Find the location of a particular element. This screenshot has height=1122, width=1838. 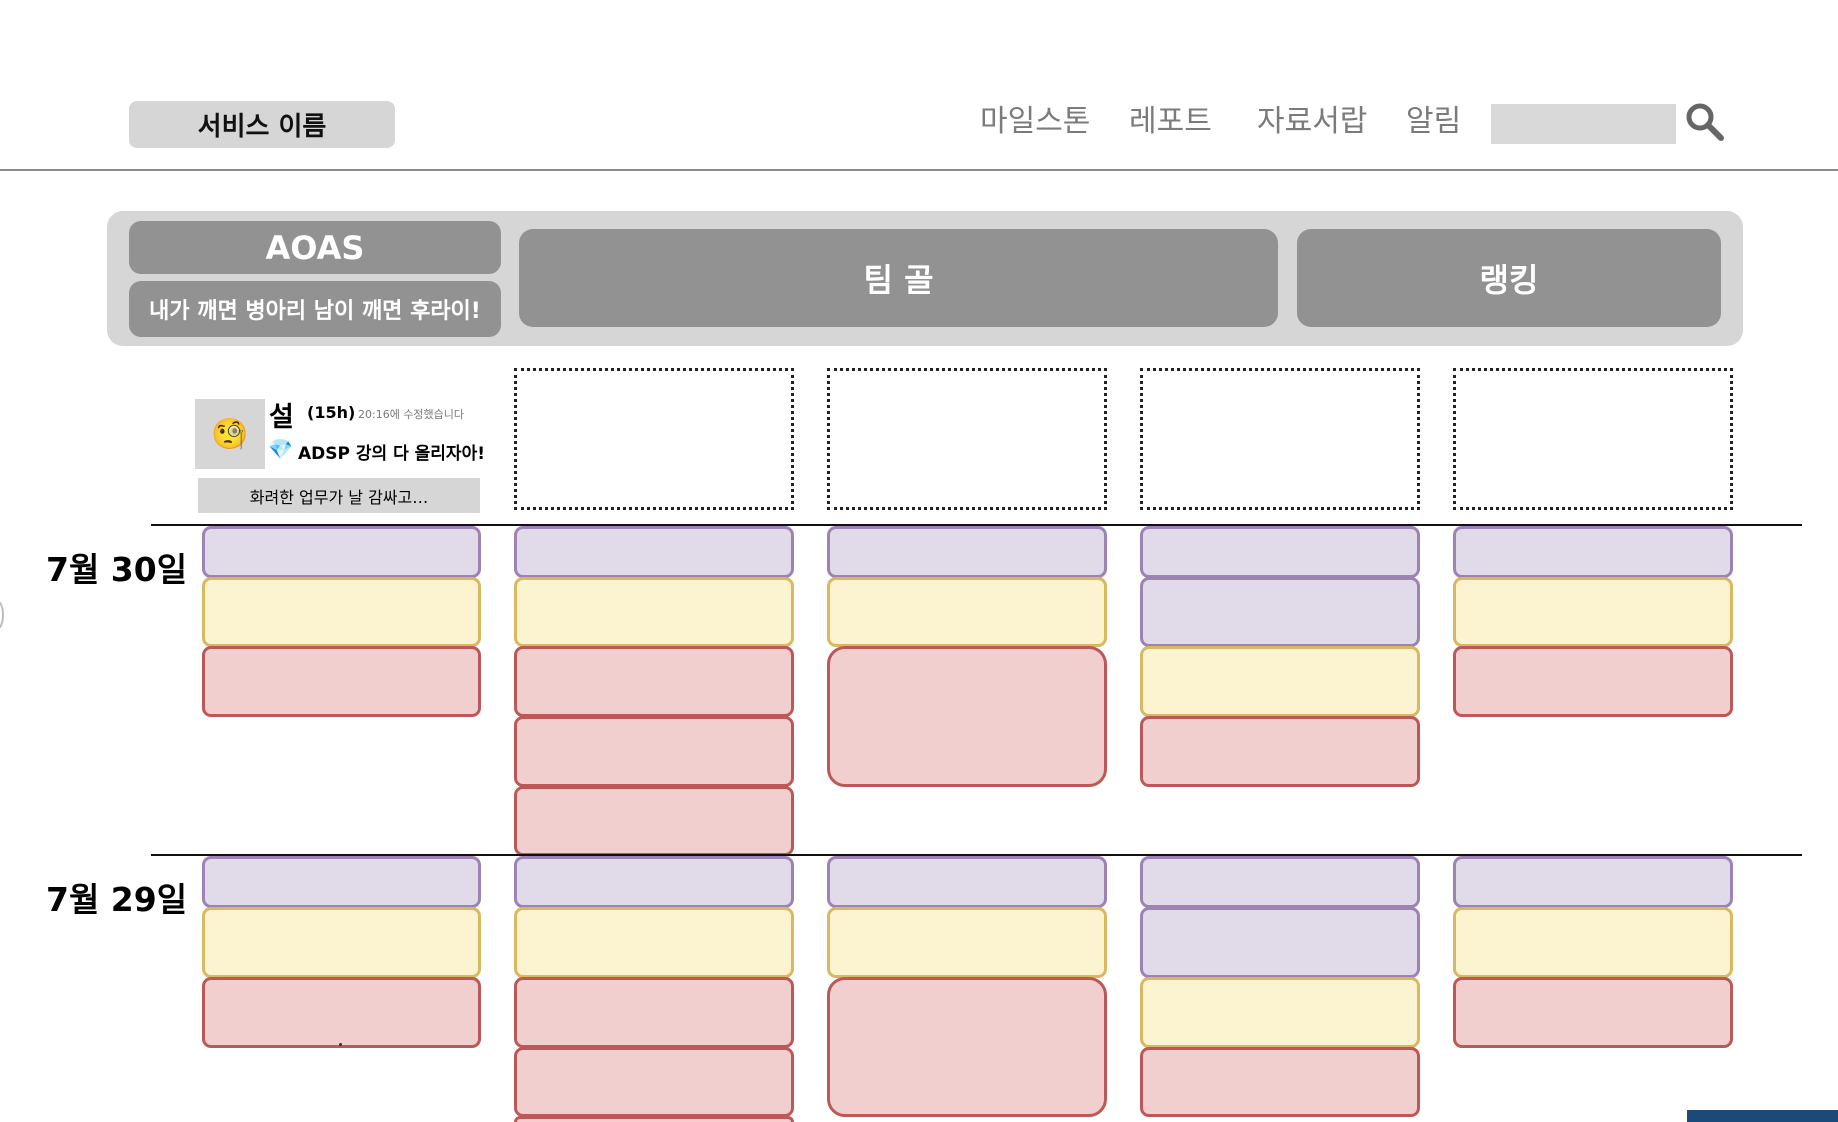

date-label: 7월 29일 is located at coordinates (117, 899).